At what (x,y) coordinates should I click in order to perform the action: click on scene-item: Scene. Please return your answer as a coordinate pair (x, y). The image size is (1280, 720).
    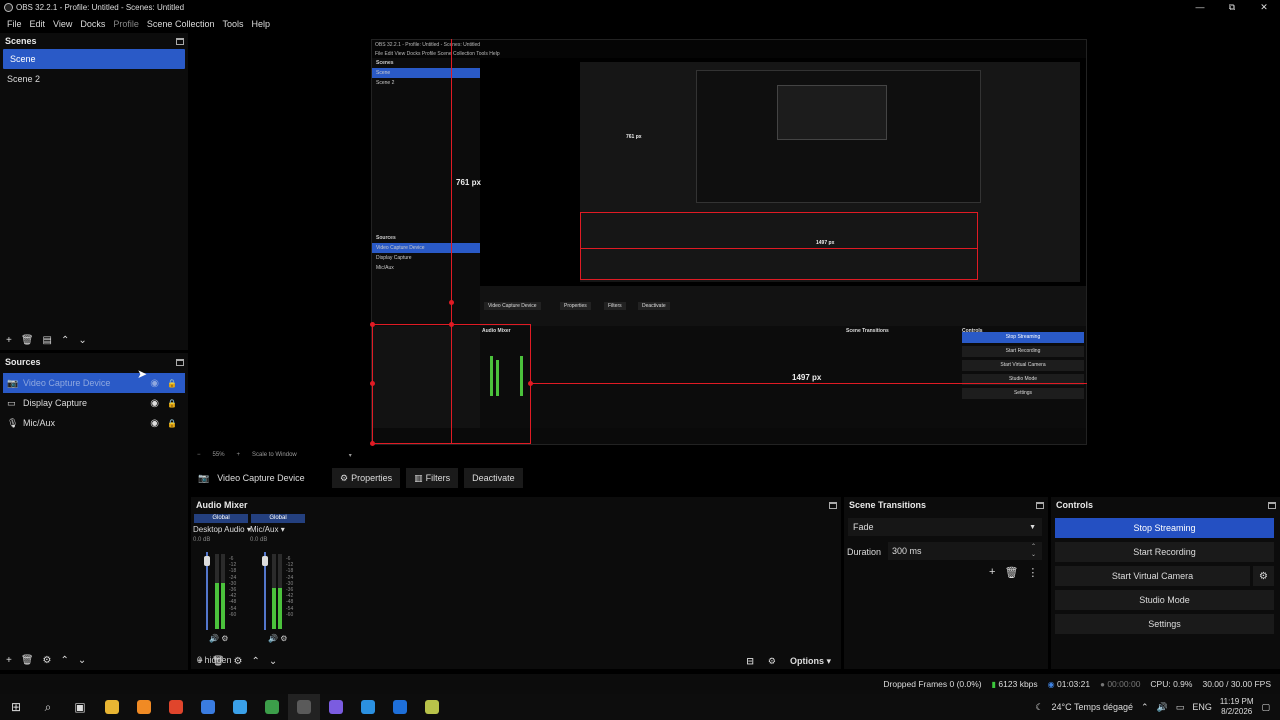
    Looking at the image, I should click on (94, 59).